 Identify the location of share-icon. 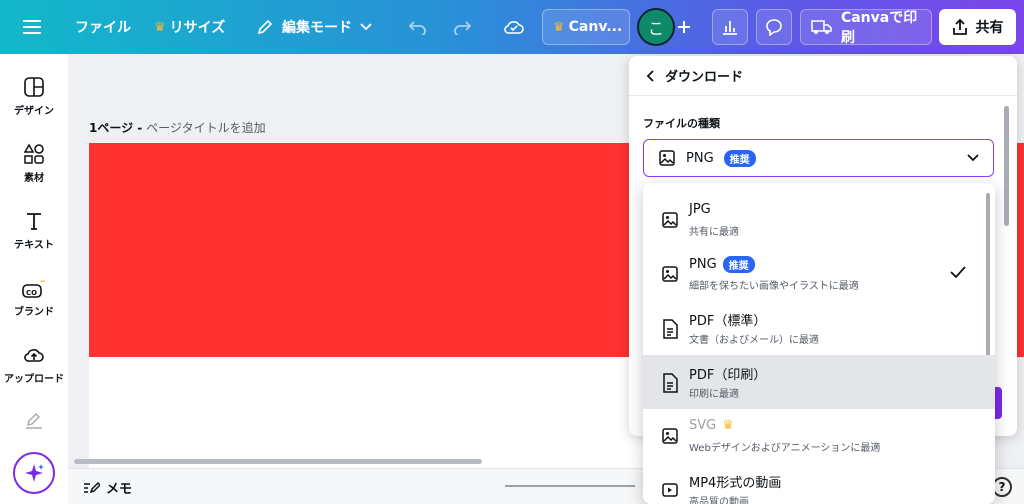
(959, 26).